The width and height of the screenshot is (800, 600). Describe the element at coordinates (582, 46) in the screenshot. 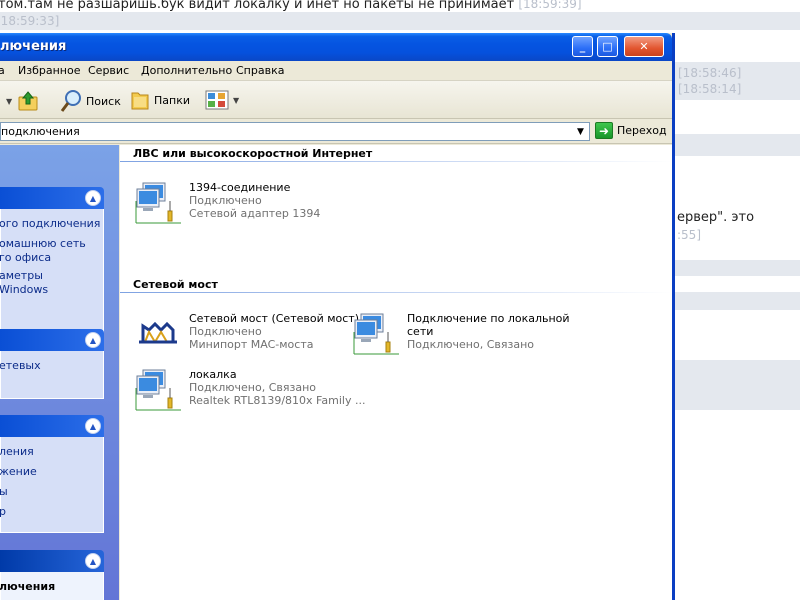

I see `minimize-button: _` at that location.